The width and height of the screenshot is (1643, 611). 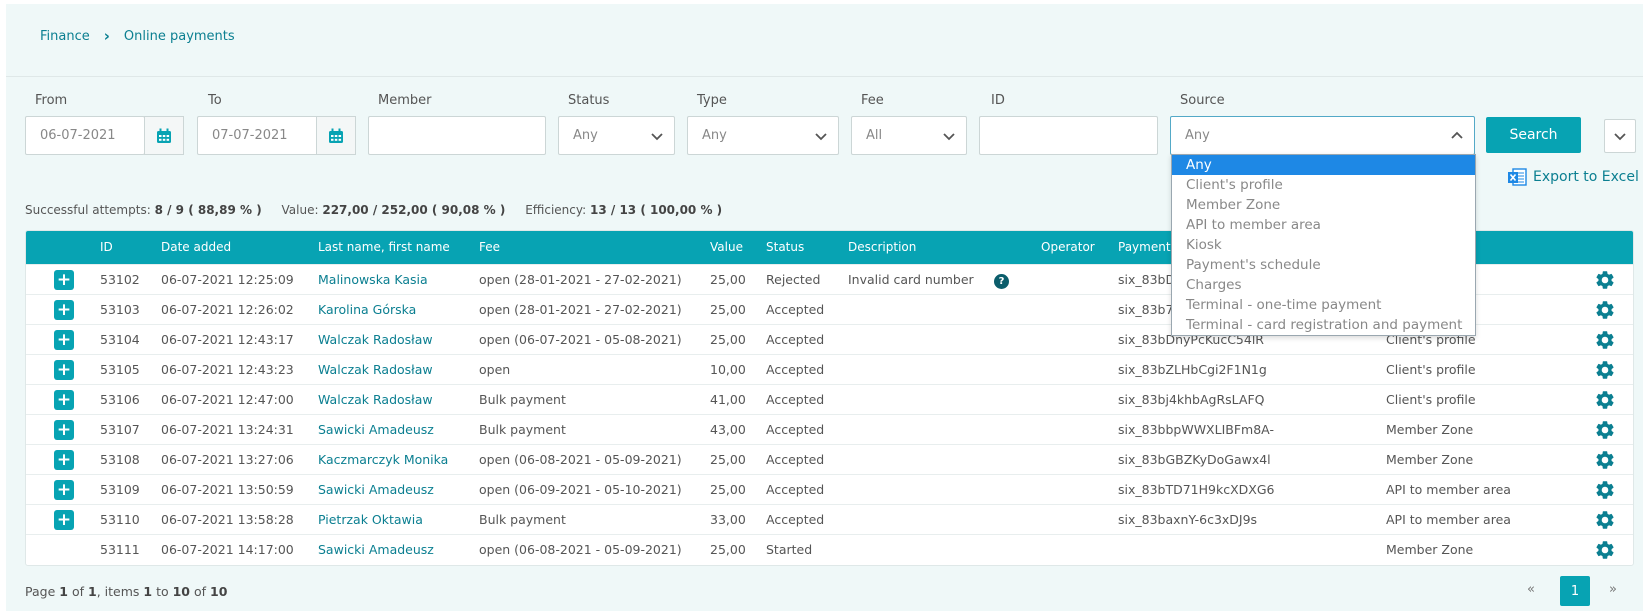 What do you see at coordinates (1323, 165) in the screenshot?
I see `source-option: Any` at bounding box center [1323, 165].